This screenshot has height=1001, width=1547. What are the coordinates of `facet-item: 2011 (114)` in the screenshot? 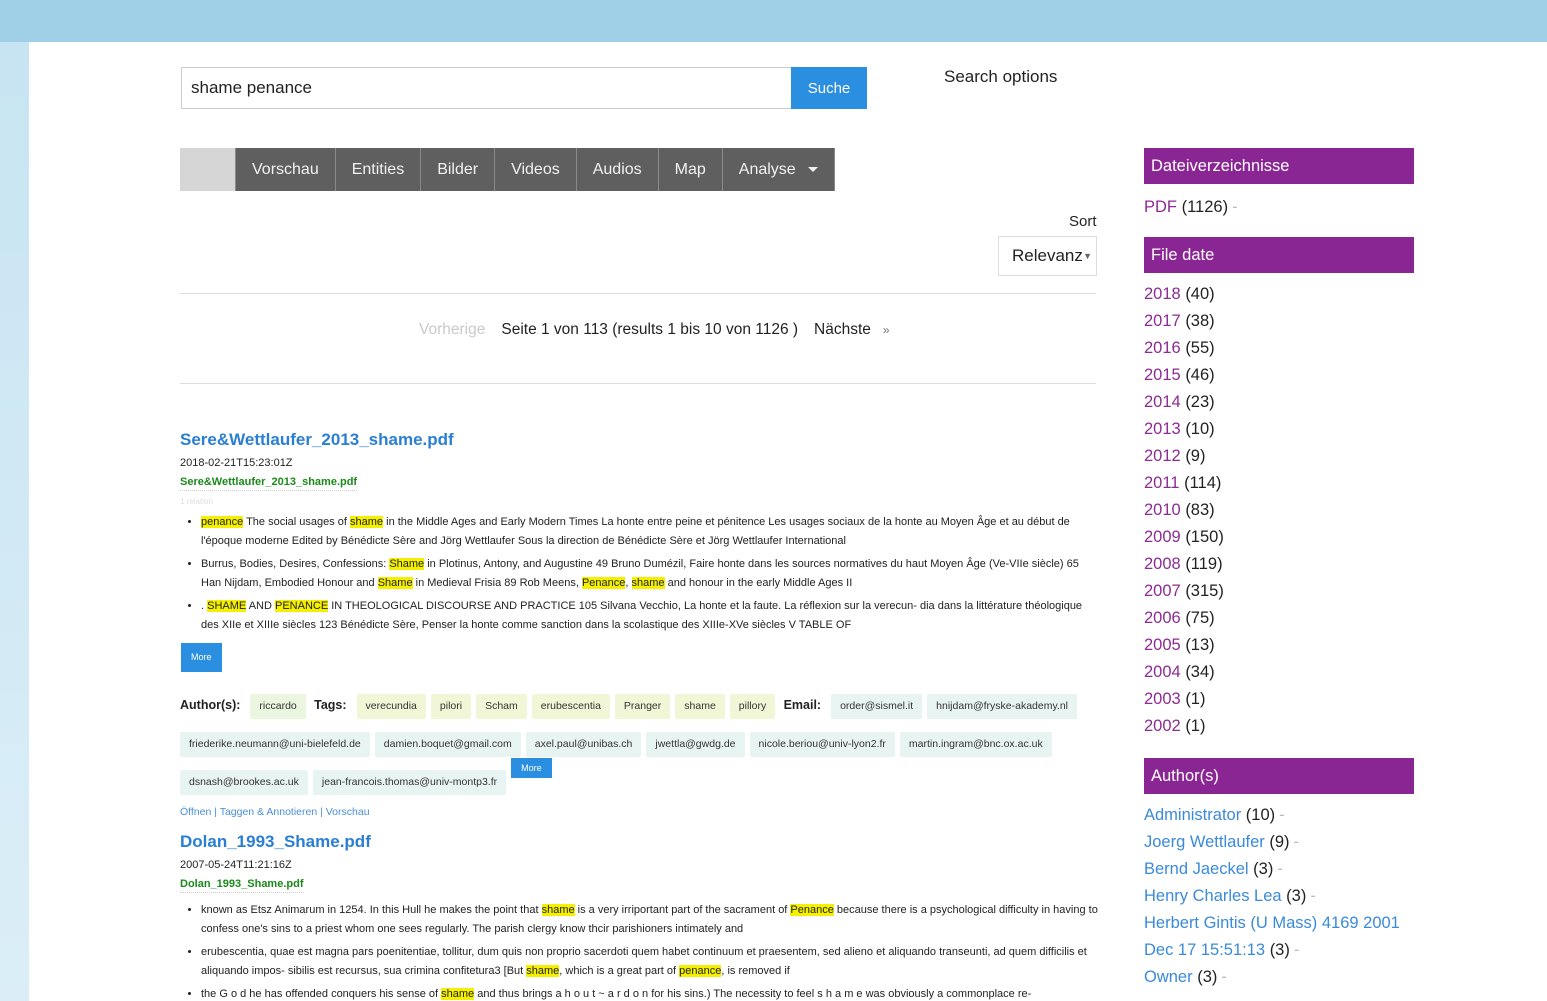 It's located at (1279, 483).